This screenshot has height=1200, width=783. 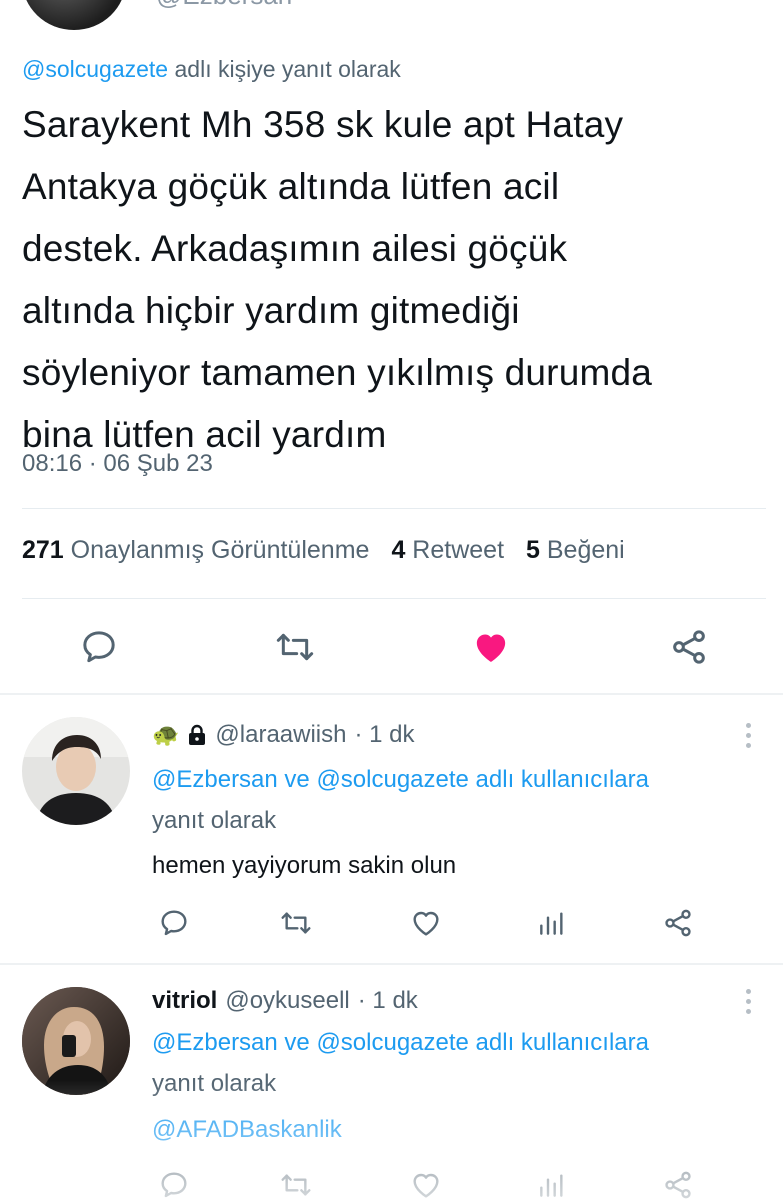 What do you see at coordinates (224, 5) in the screenshot?
I see `author-handle: @Ezbersan` at bounding box center [224, 5].